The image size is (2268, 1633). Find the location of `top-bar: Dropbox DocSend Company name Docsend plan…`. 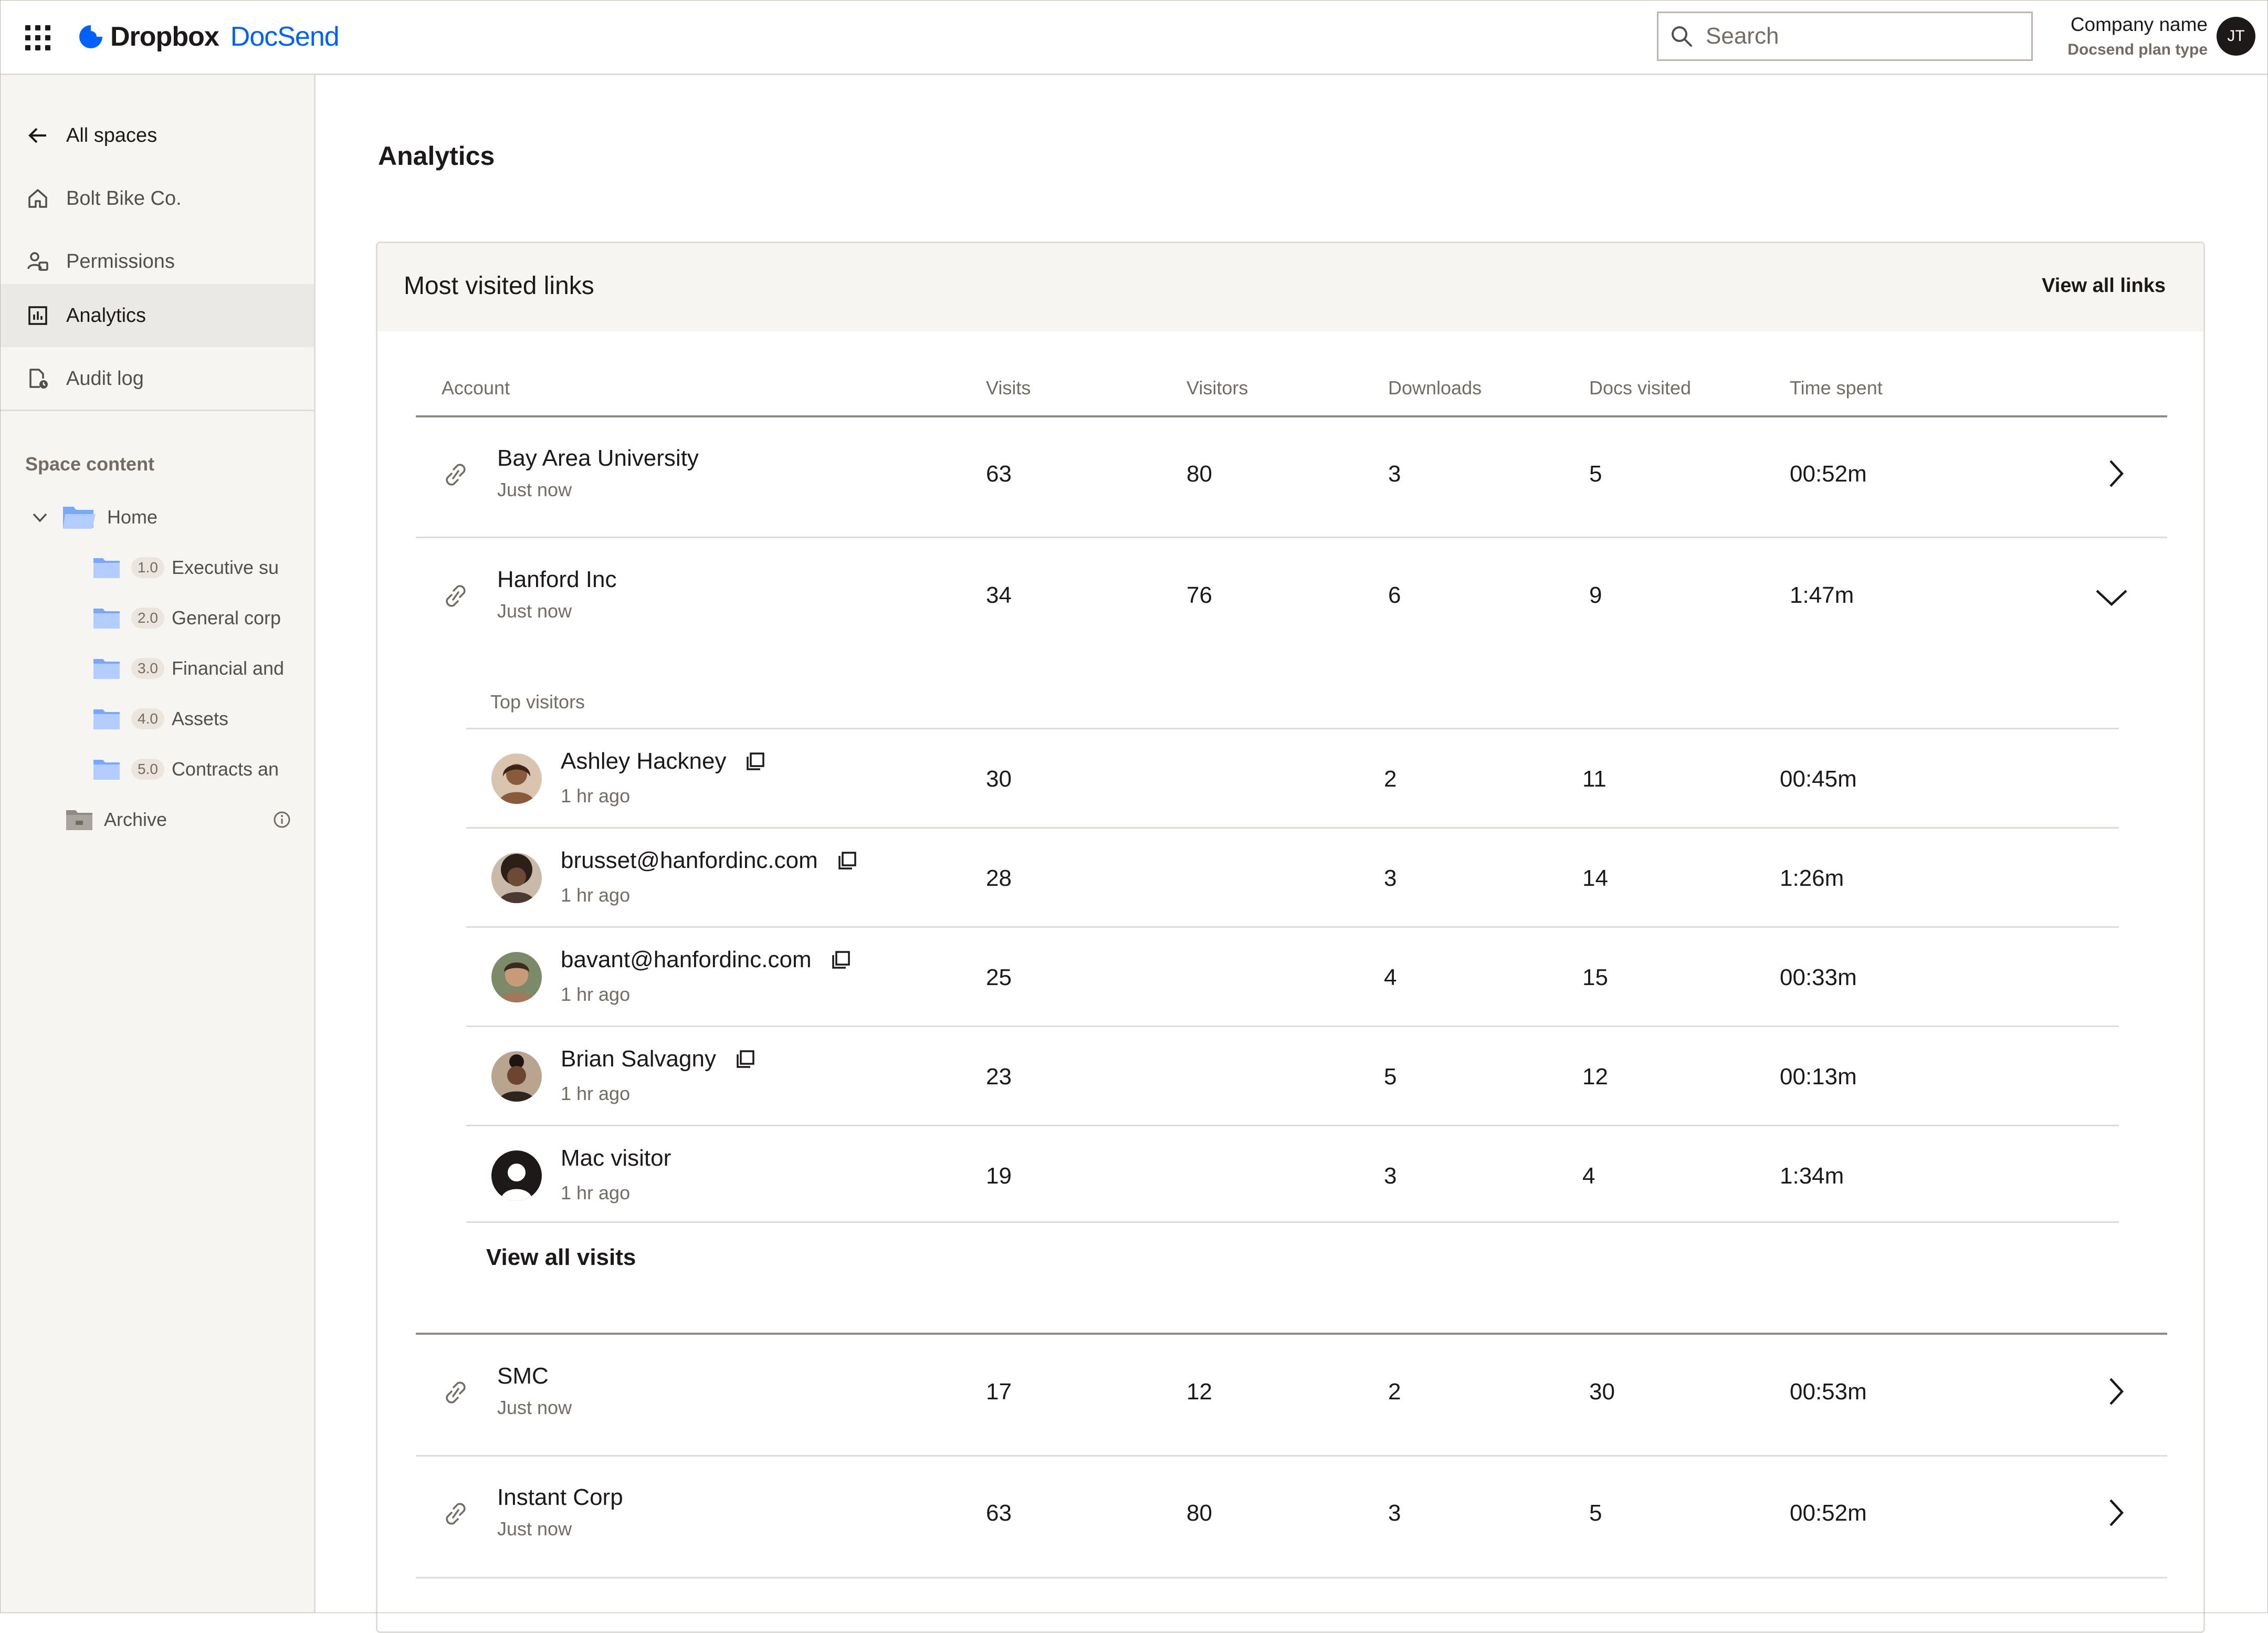

top-bar: Dropbox DocSend Company name Docsend plan… is located at coordinates (1134, 37).